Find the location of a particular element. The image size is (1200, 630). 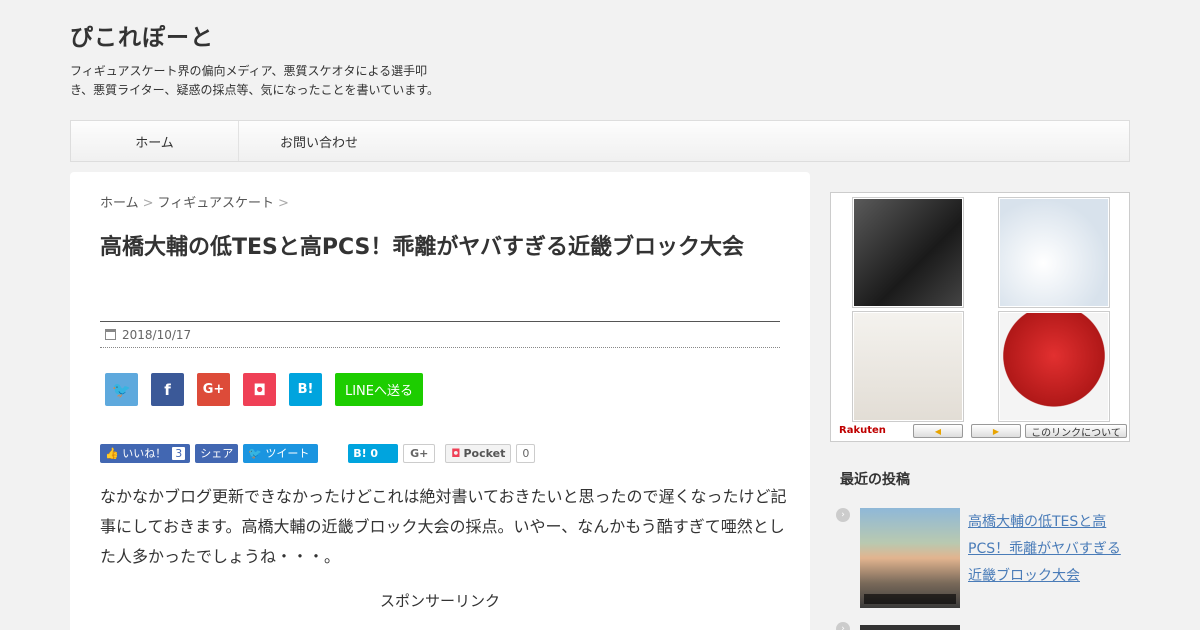

thumbnail-caption-bar is located at coordinates (910, 599).